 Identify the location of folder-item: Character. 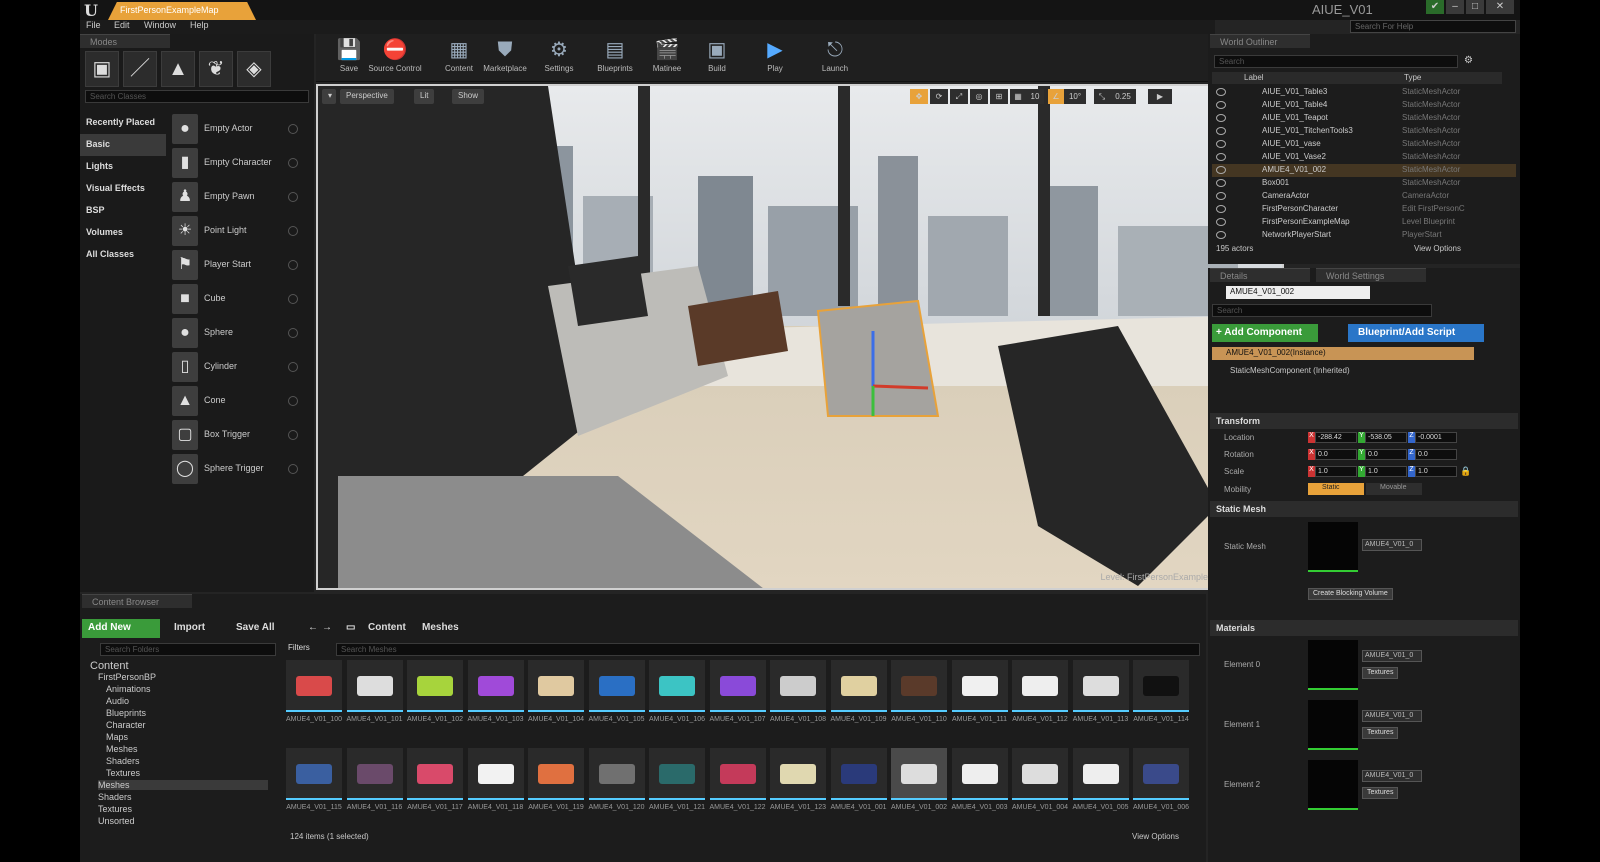
(126, 725).